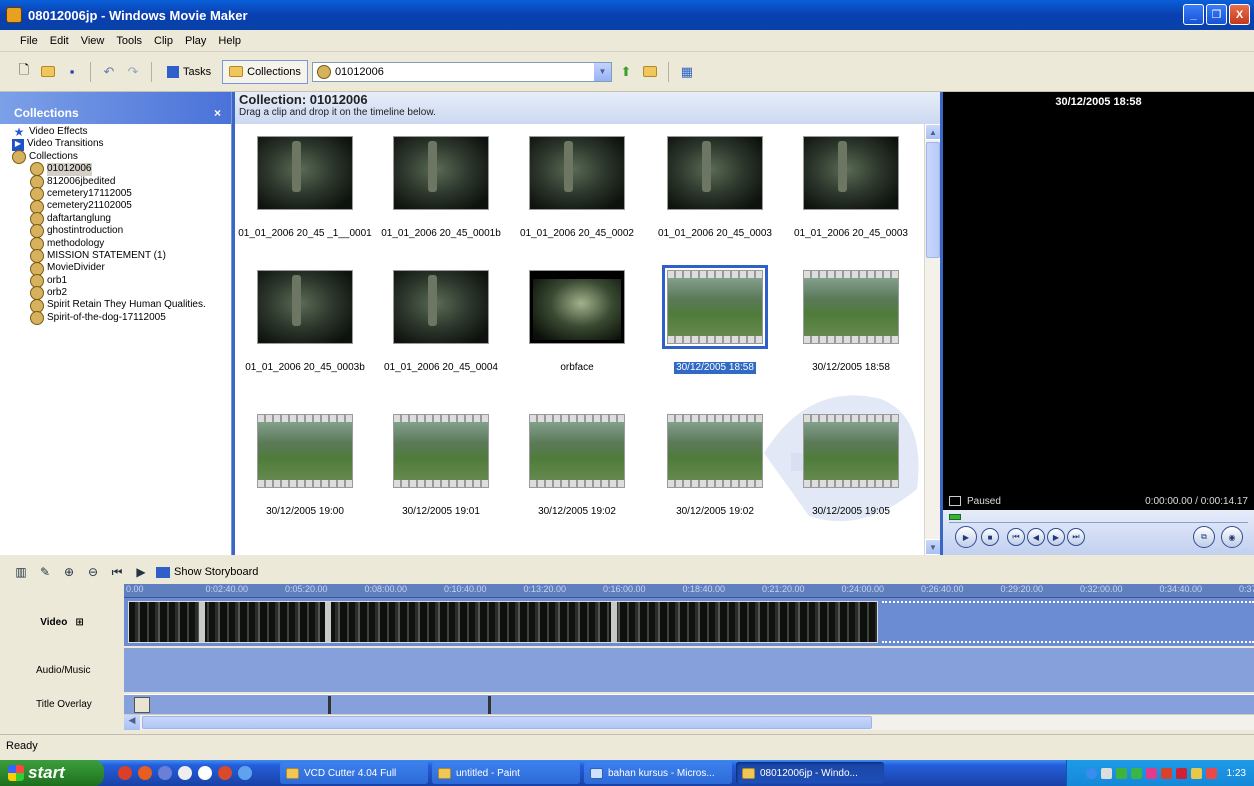 The width and height of the screenshot is (1254, 786). What do you see at coordinates (1076, 537) in the screenshot?
I see `next-frame-icon: ⏭` at bounding box center [1076, 537].